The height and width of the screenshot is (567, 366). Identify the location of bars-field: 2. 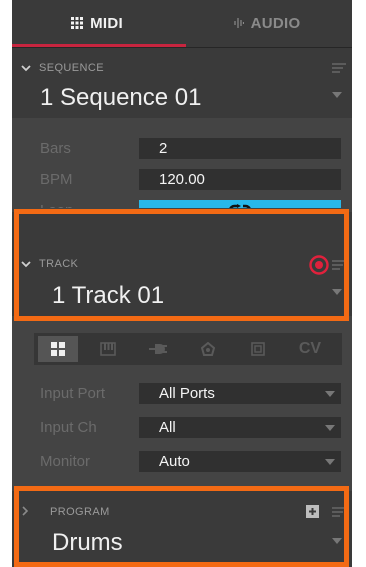
(240, 148).